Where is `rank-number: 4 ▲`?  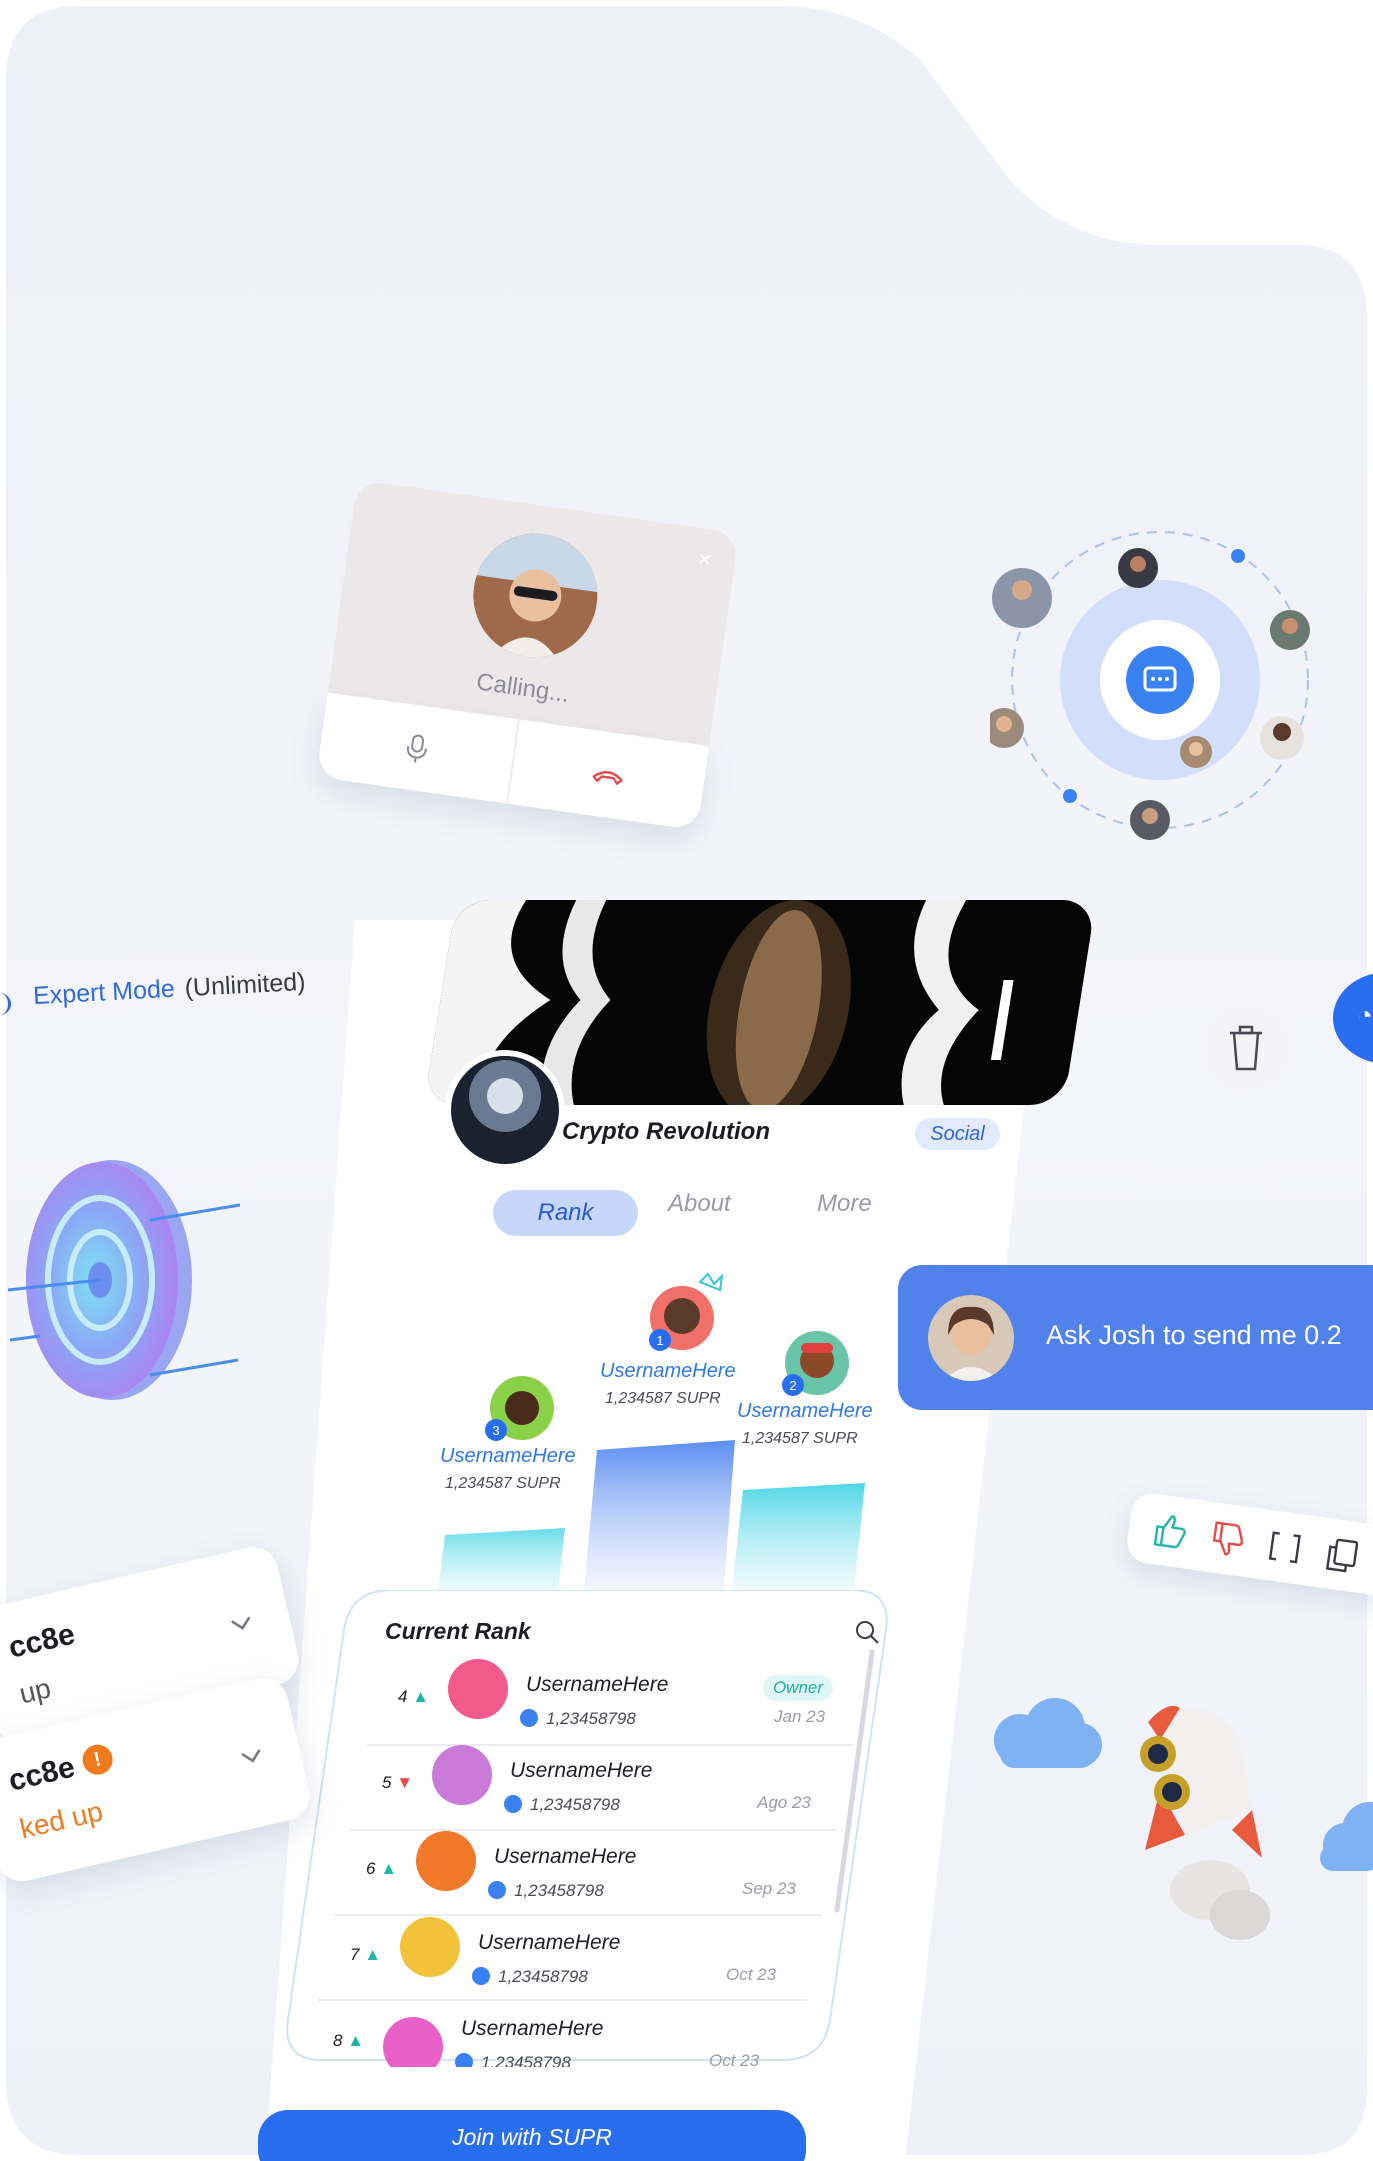 rank-number: 4 ▲ is located at coordinates (414, 1696).